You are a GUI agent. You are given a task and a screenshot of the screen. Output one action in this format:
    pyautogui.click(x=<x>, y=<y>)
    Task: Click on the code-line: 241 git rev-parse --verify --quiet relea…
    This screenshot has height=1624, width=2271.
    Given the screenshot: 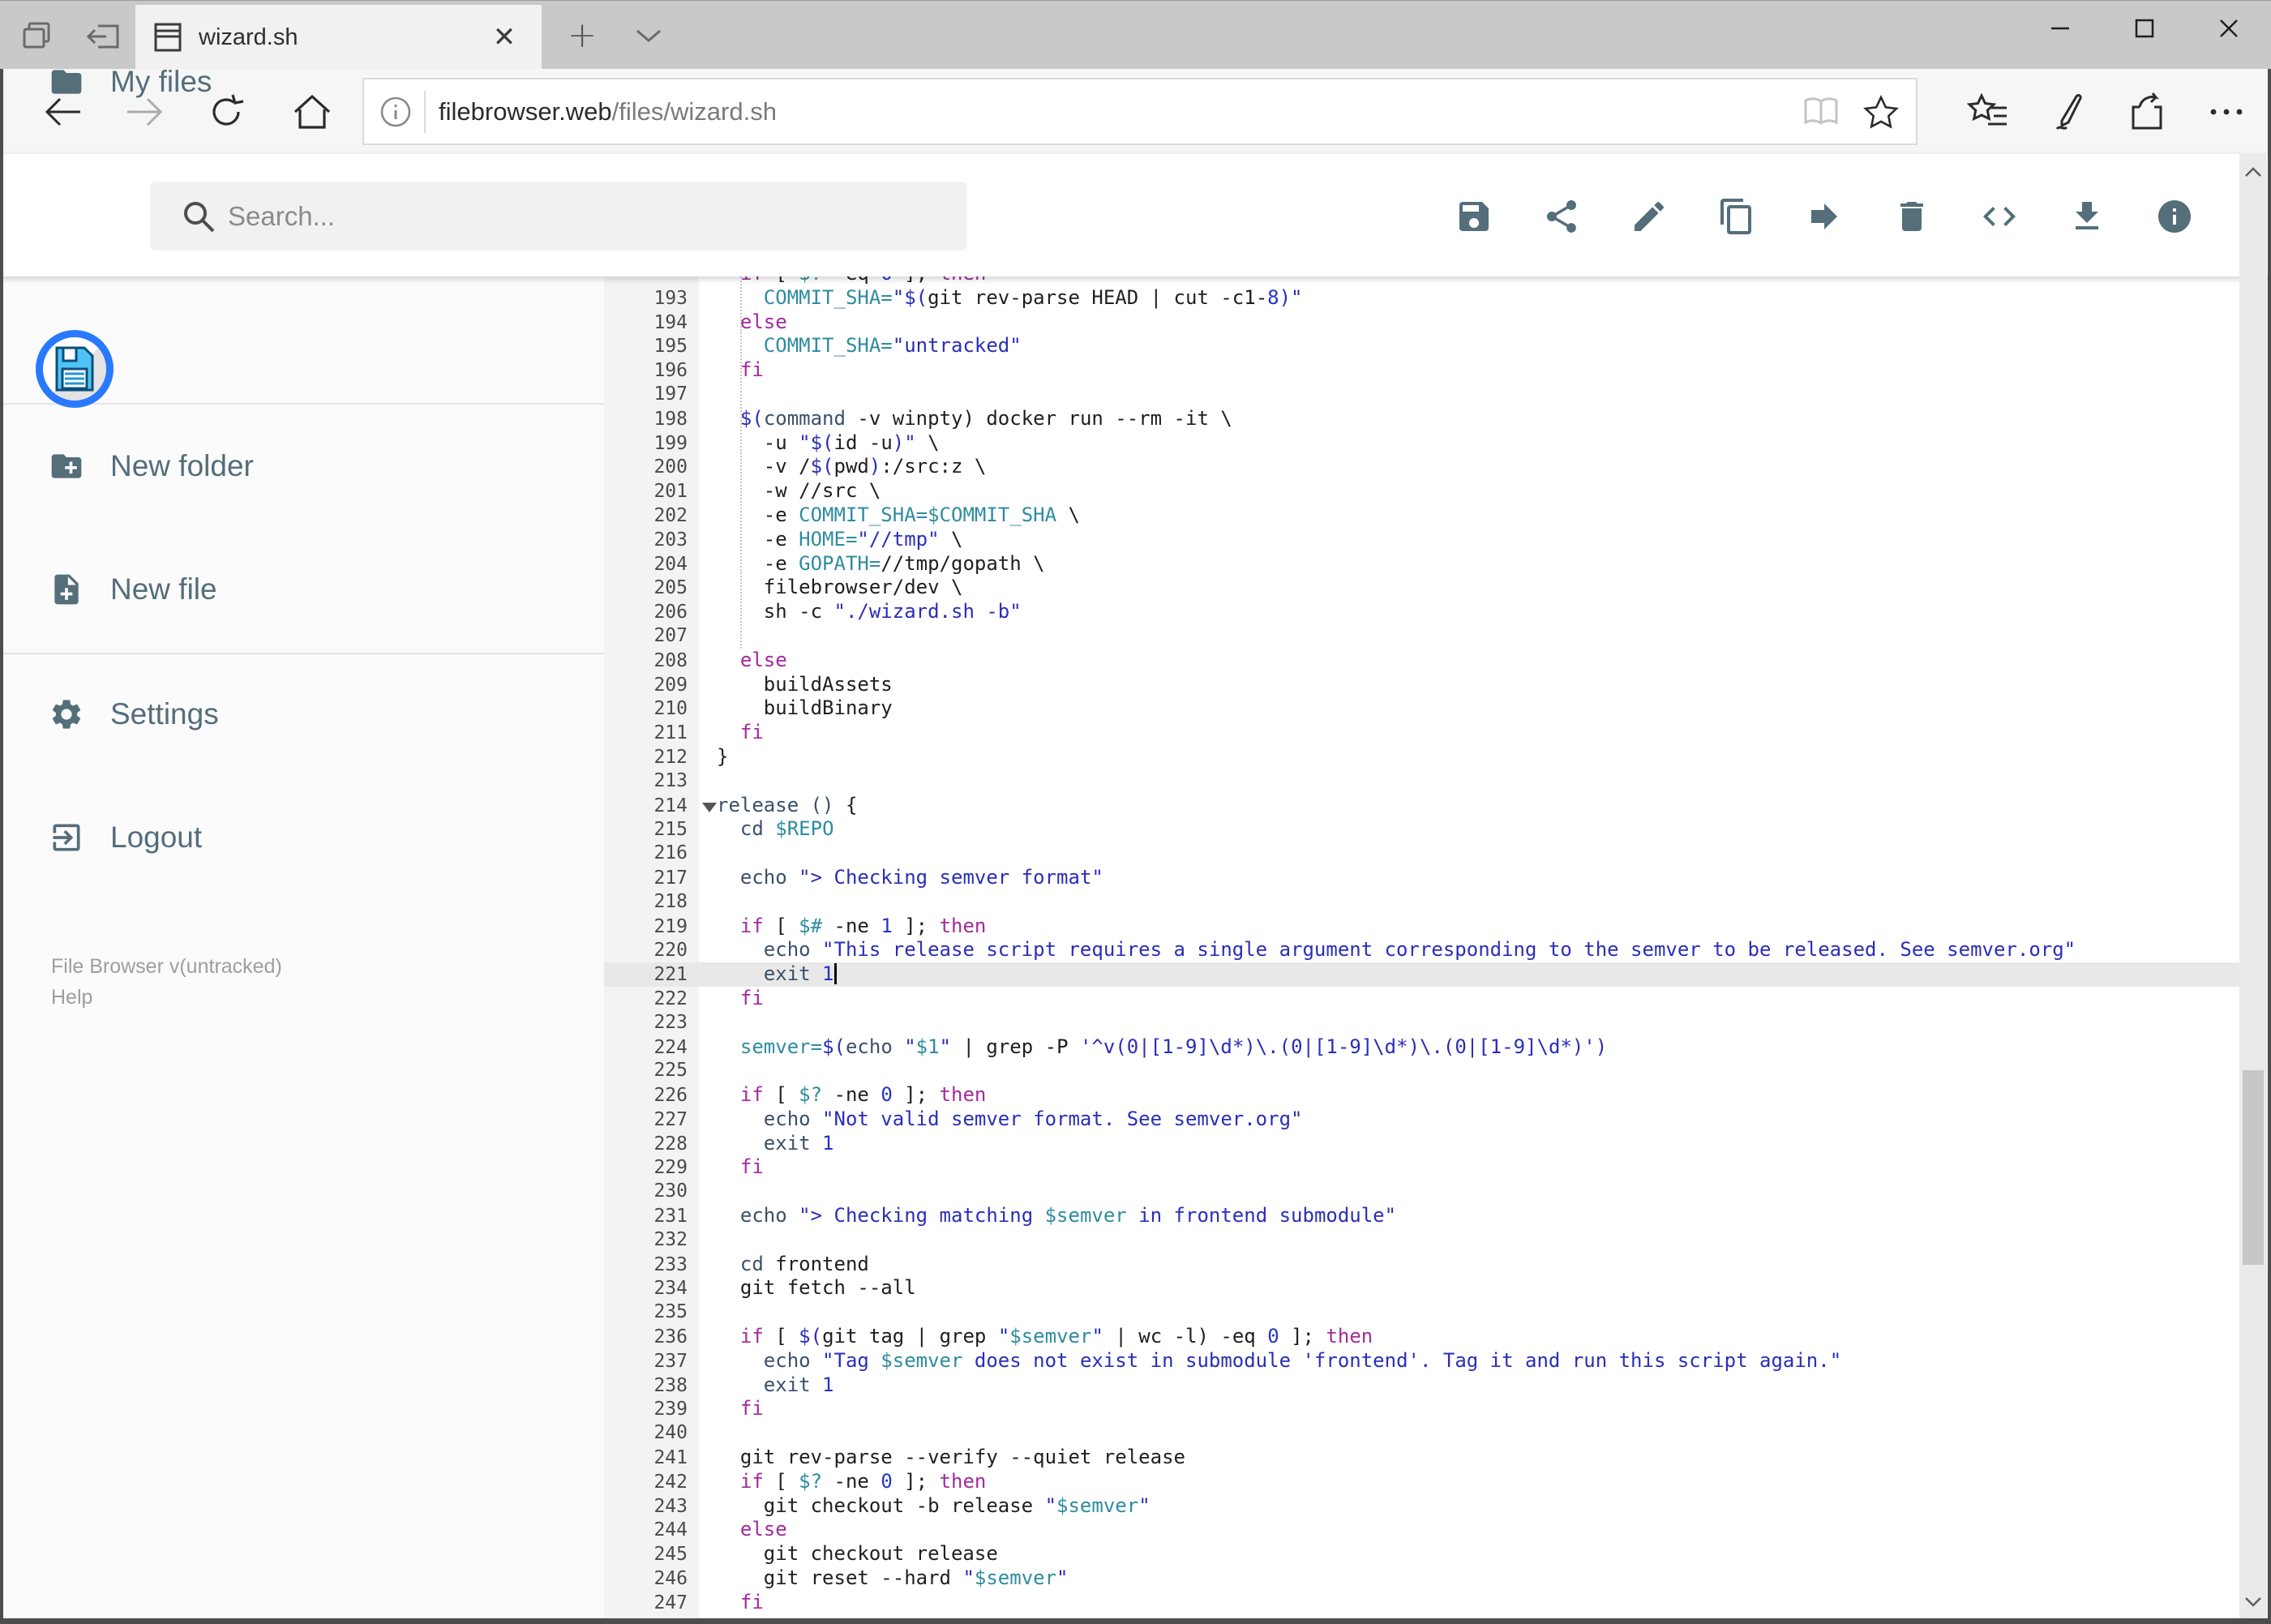 What is the action you would take?
    pyautogui.click(x=1422, y=1458)
    